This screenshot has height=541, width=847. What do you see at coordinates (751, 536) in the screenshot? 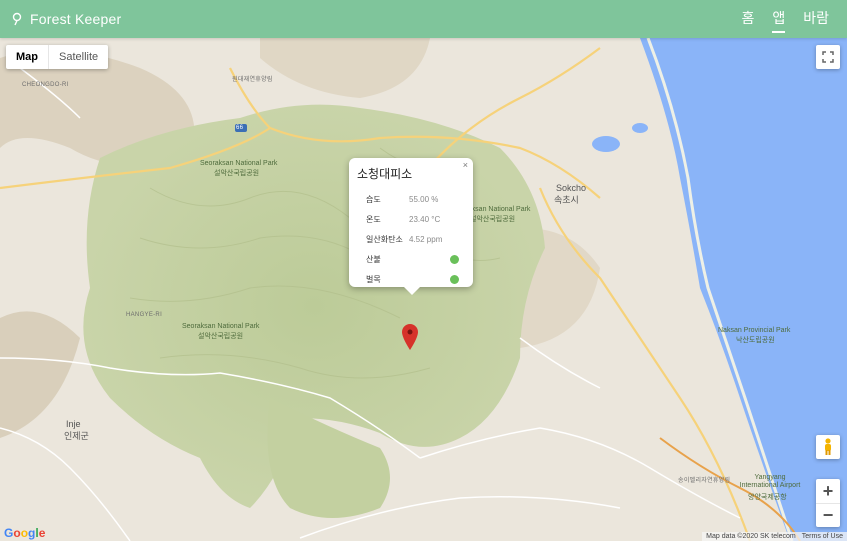
I see `map-data-credit: Map data ©2020 SK telecom` at bounding box center [751, 536].